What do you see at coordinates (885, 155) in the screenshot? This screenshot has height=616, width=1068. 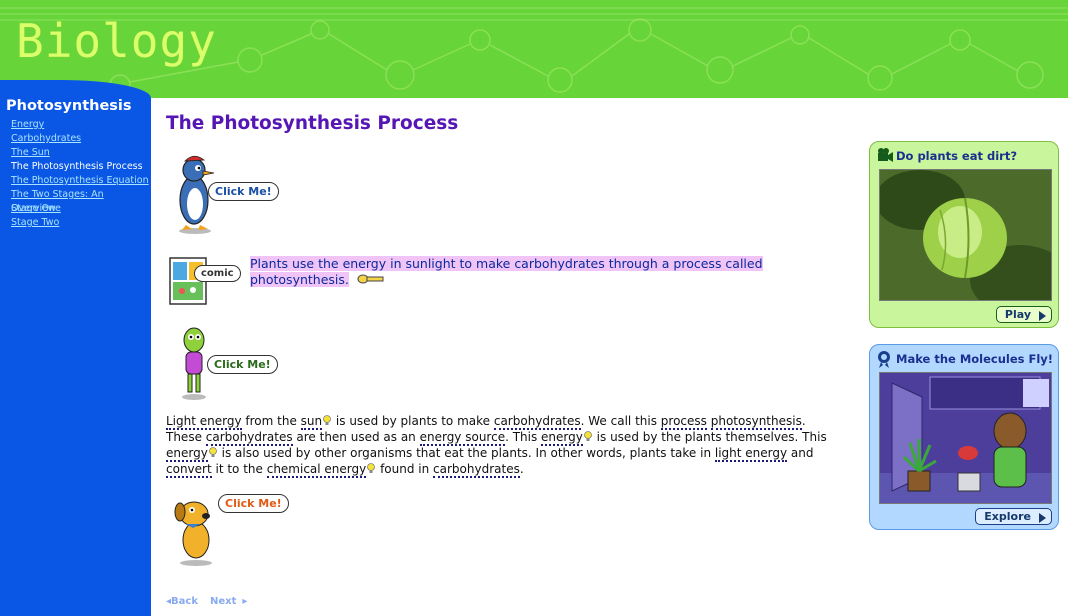 I see `video-camera-icon` at bounding box center [885, 155].